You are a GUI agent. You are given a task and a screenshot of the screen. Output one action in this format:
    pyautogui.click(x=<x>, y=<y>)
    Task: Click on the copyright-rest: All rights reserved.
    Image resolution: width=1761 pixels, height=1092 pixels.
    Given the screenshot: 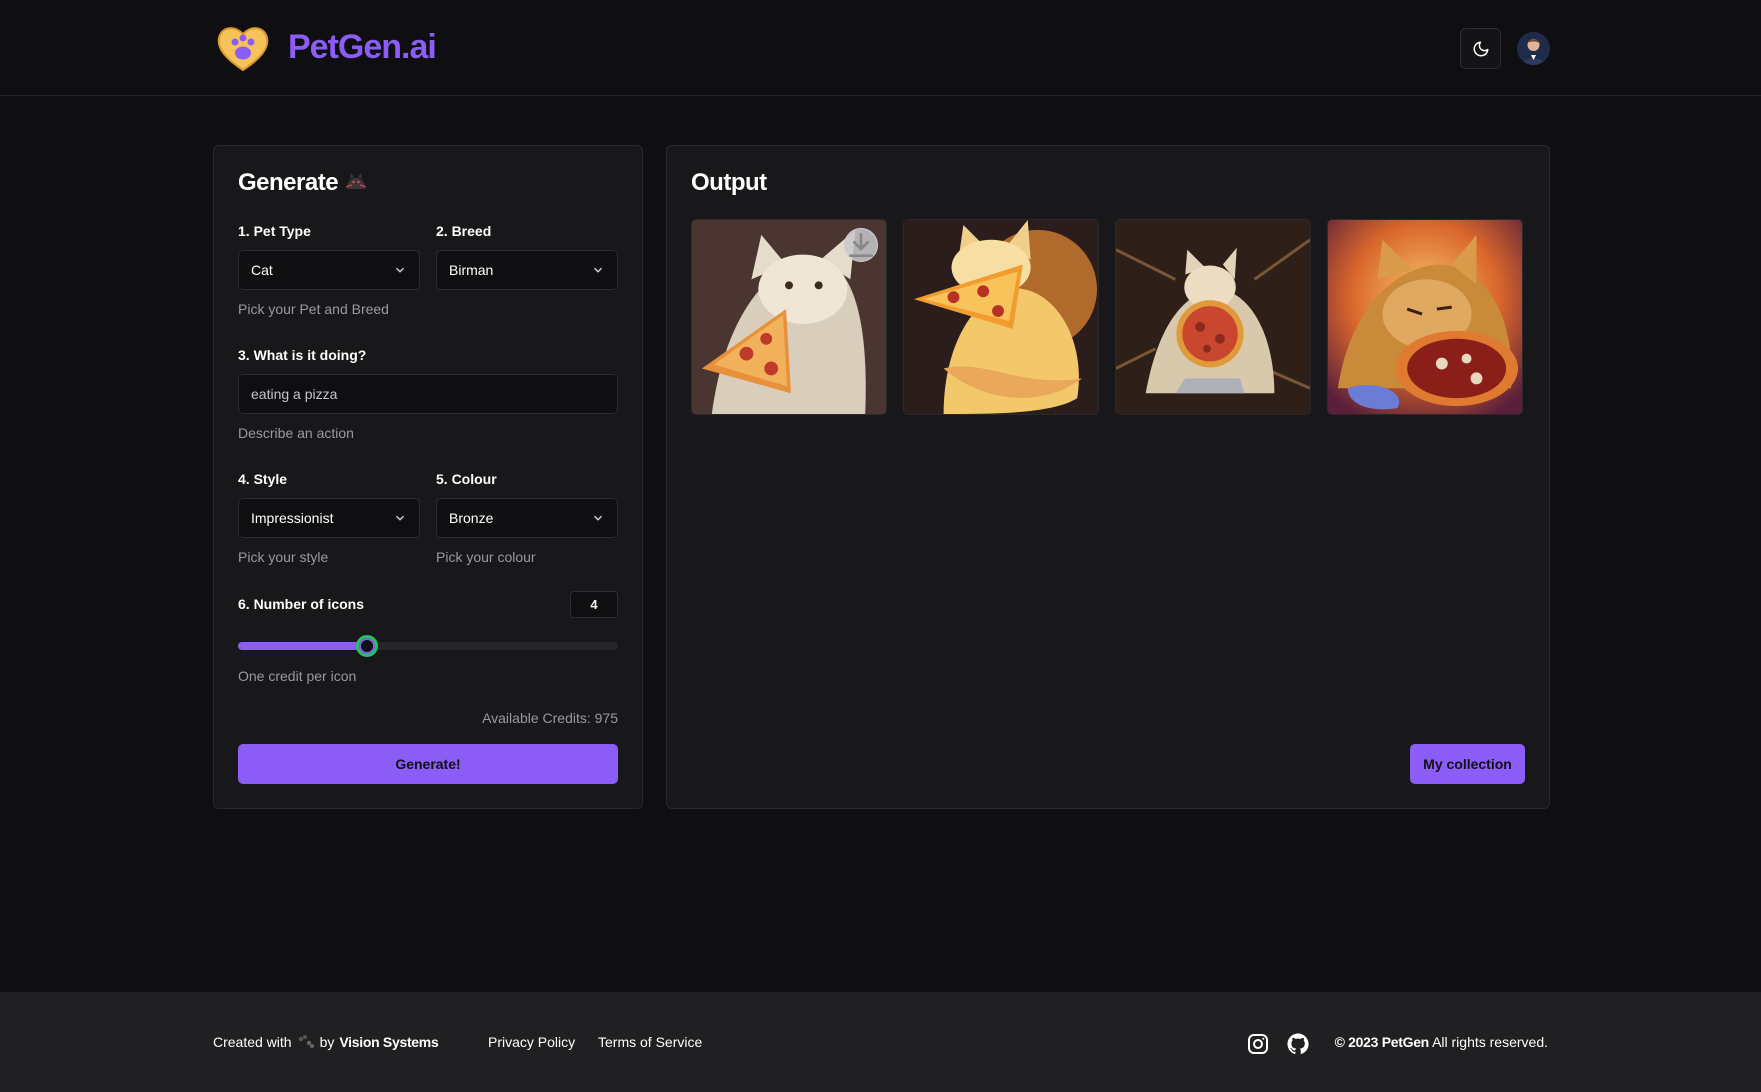 What is the action you would take?
    pyautogui.click(x=1490, y=1042)
    